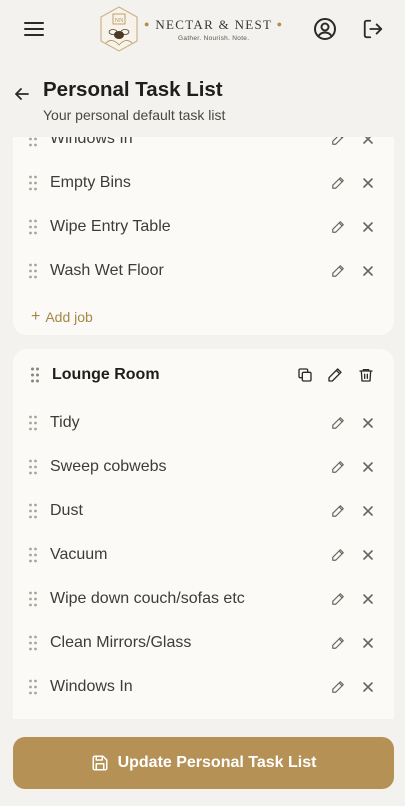  I want to click on task-label: Wipe Entry Table, so click(110, 226).